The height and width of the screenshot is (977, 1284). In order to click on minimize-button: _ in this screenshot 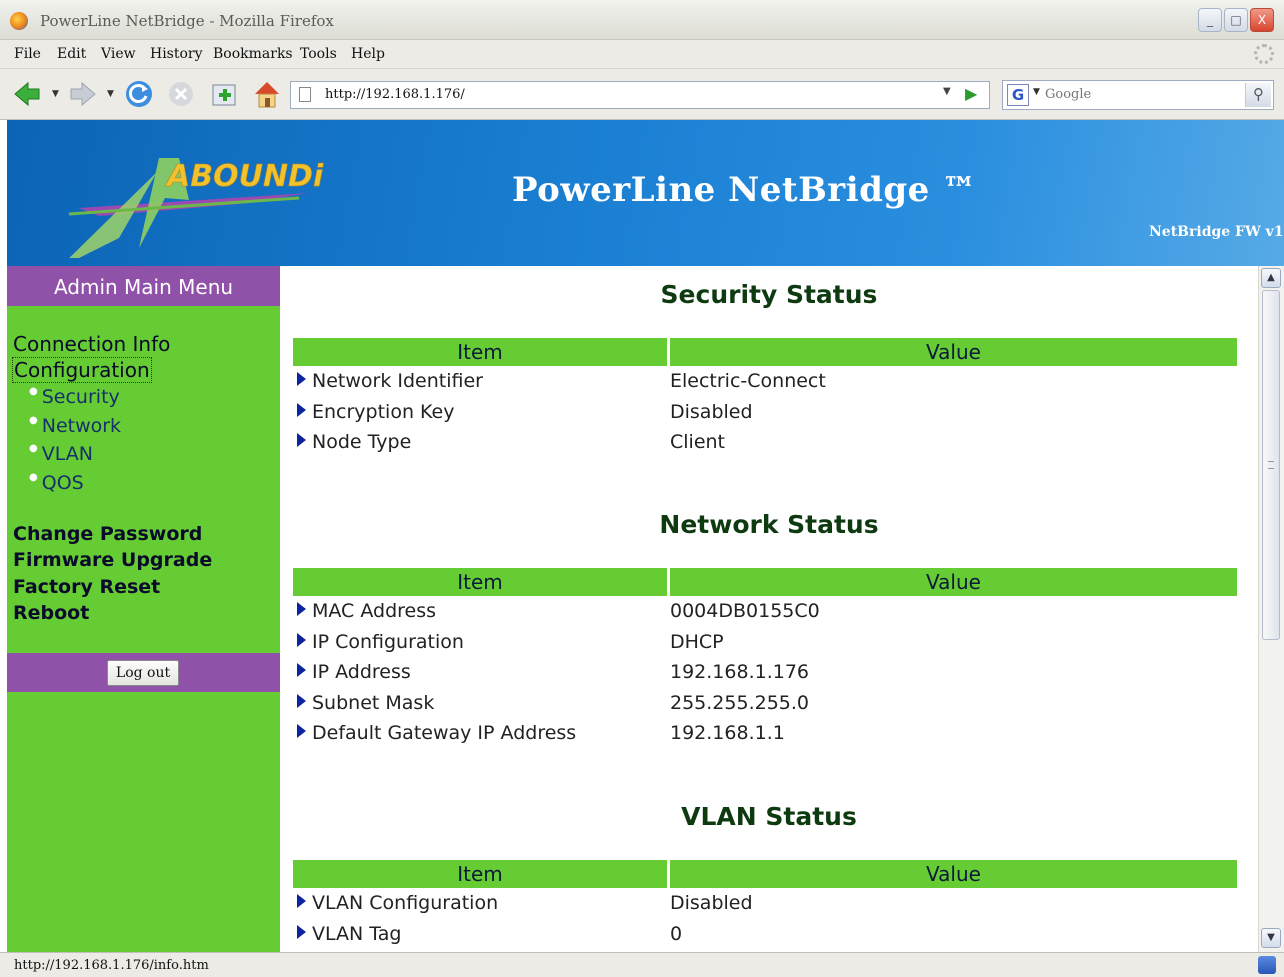, I will do `click(1210, 20)`.